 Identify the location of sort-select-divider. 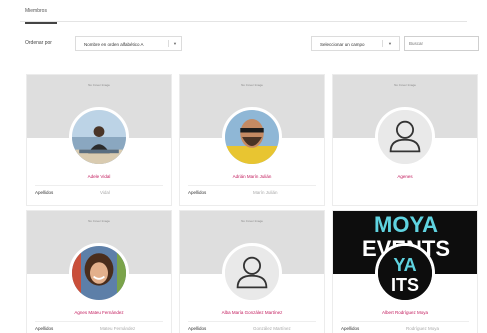
(168, 43).